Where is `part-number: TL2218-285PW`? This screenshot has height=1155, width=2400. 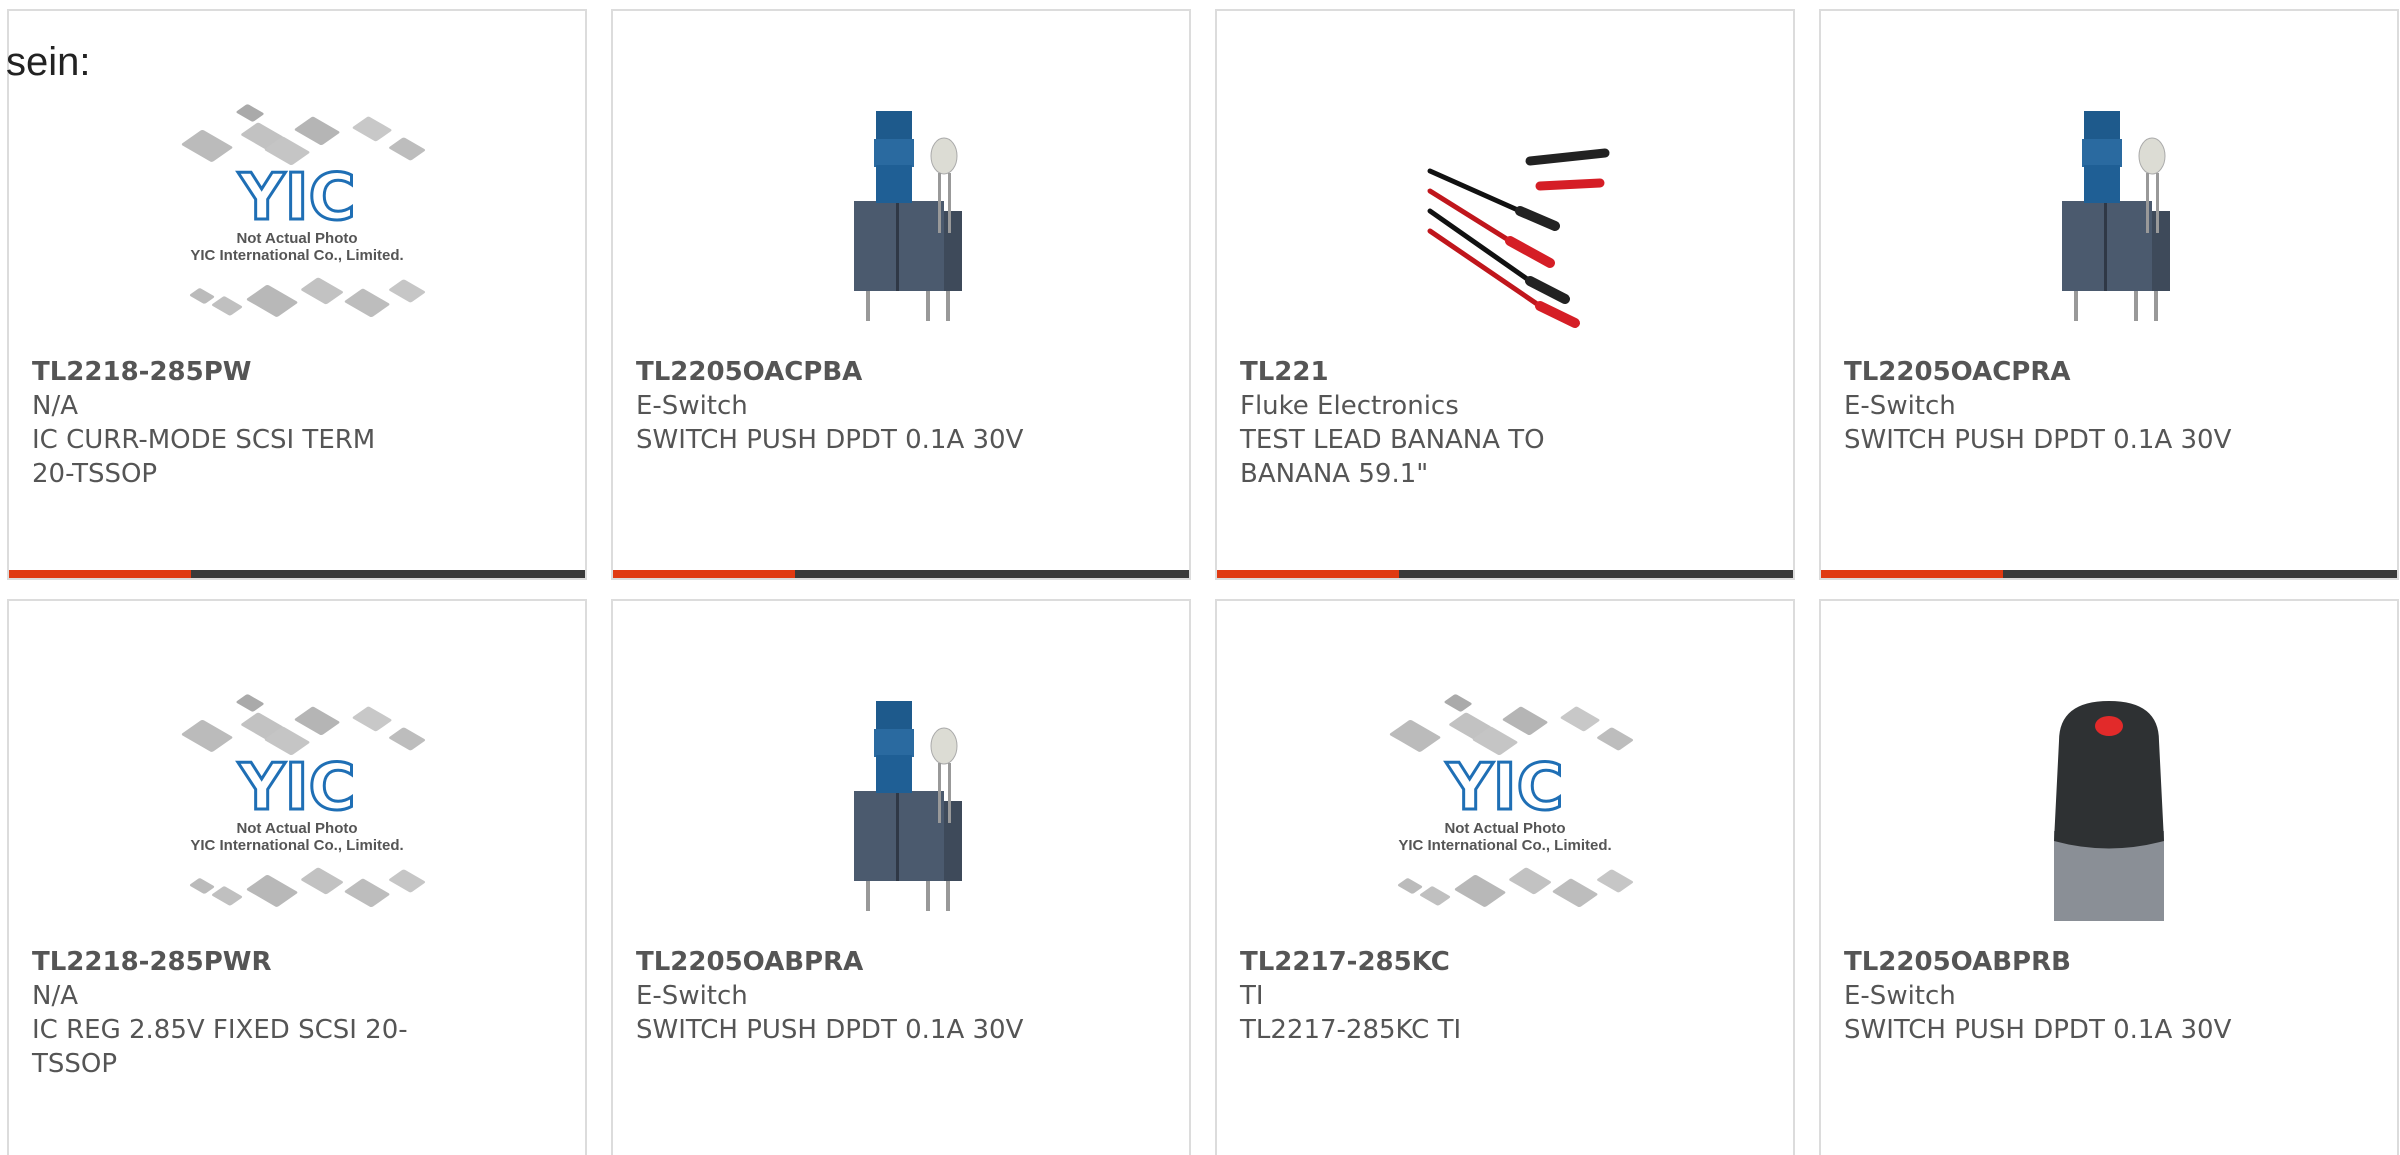 part-number: TL2218-285PW is located at coordinates (228, 372).